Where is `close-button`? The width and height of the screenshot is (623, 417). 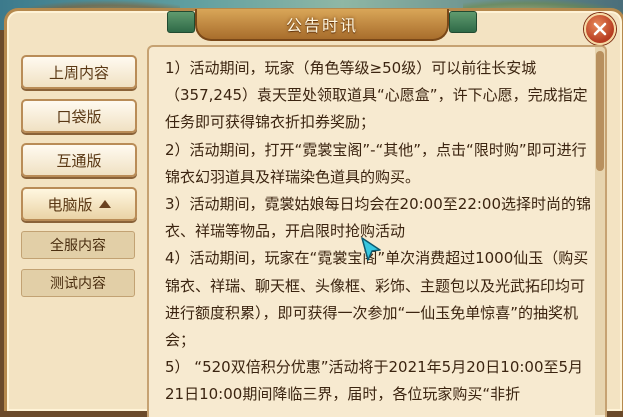
close-button is located at coordinates (600, 29).